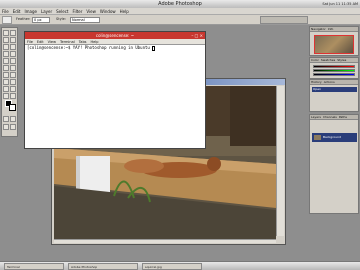 This screenshot has height=270, width=360. What do you see at coordinates (13, 61) in the screenshot?
I see `history-brush-icon` at bounding box center [13, 61].